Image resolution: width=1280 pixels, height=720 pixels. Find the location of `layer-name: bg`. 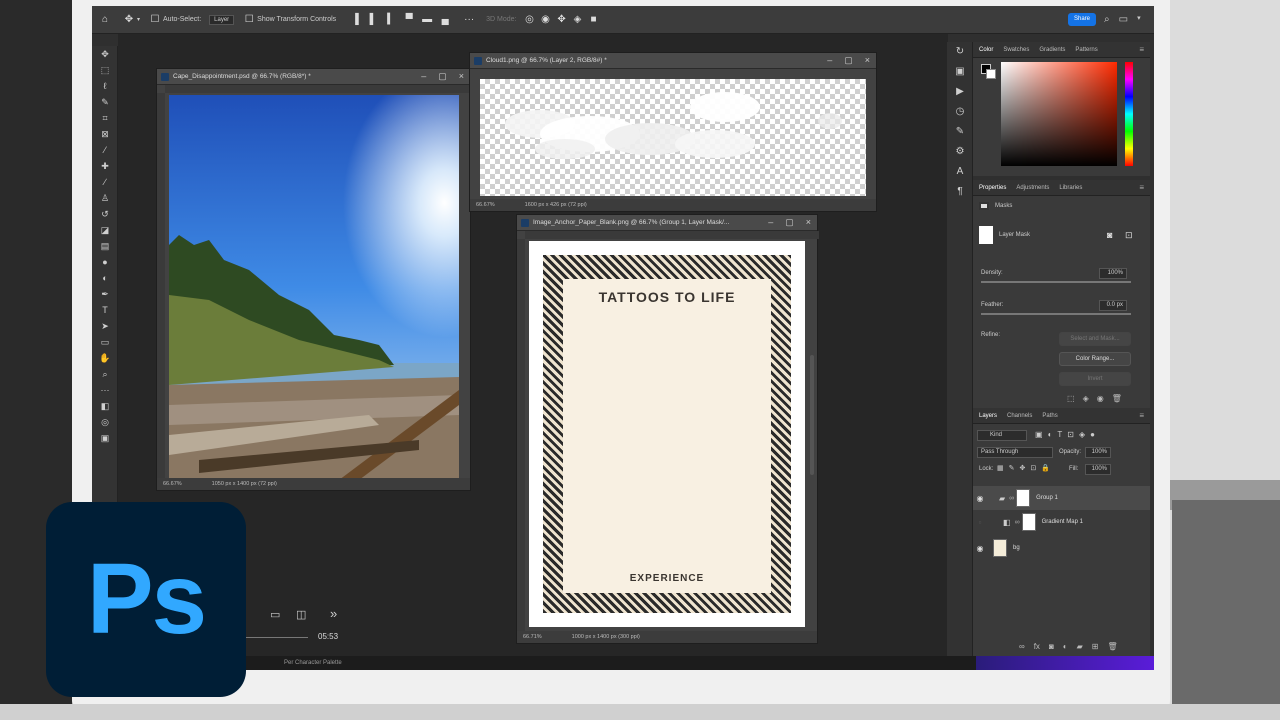

layer-name: bg is located at coordinates (1016, 548).